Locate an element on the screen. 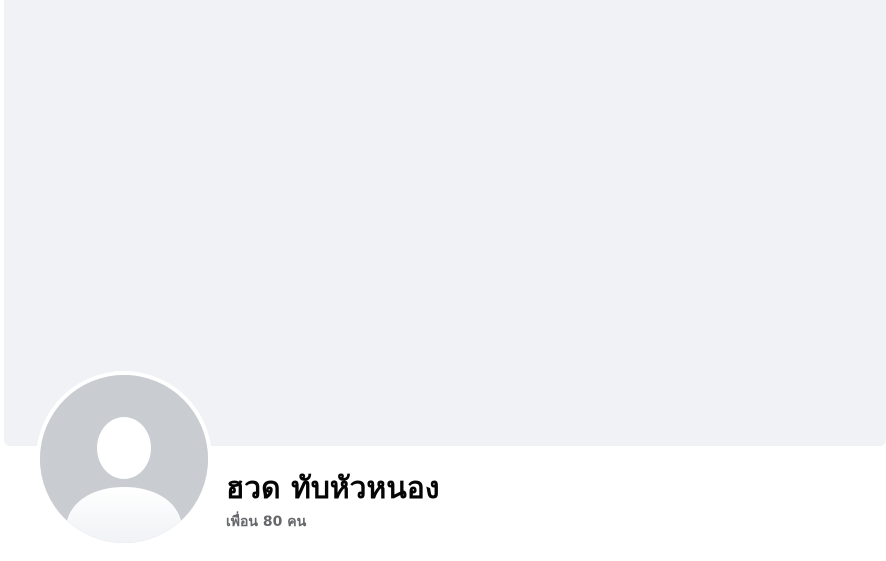  default-person-silhouette-icon is located at coordinates (124, 459).